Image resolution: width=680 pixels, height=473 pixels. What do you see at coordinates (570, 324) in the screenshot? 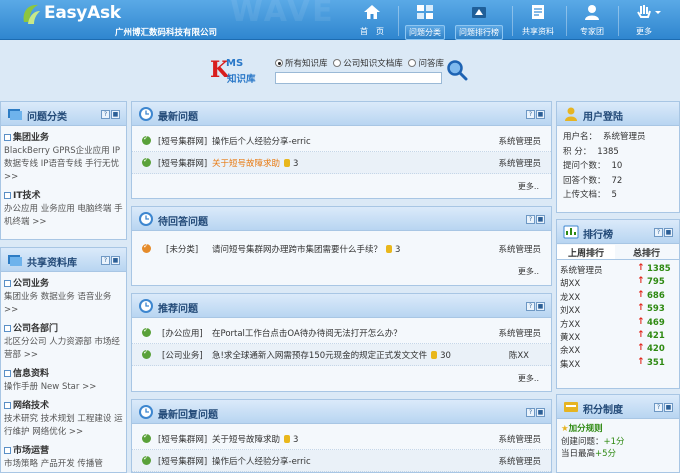
I see `ranking-user: 方XX` at bounding box center [570, 324].